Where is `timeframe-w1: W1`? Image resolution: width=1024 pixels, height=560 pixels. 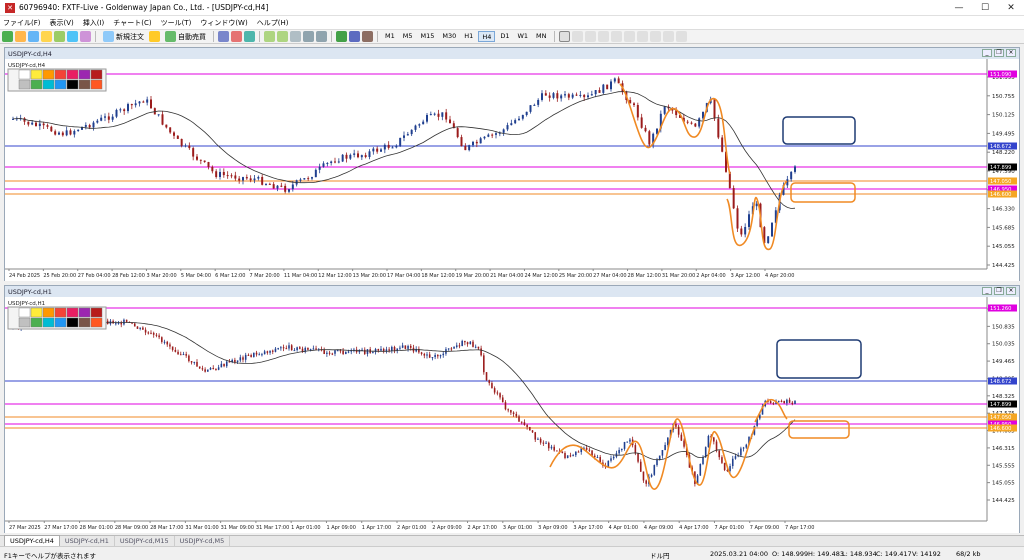
timeframe-w1: W1 is located at coordinates (522, 36).